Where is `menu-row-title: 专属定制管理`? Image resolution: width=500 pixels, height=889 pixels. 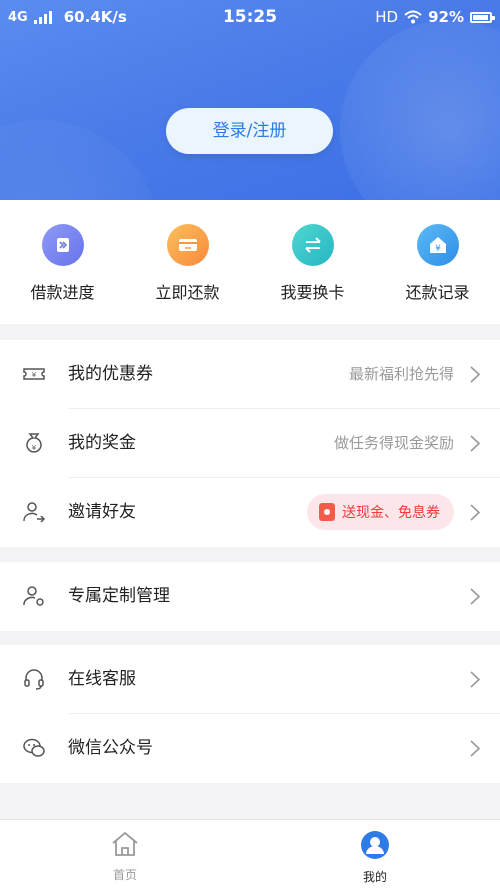
menu-row-title: 专属定制管理 is located at coordinates (119, 596).